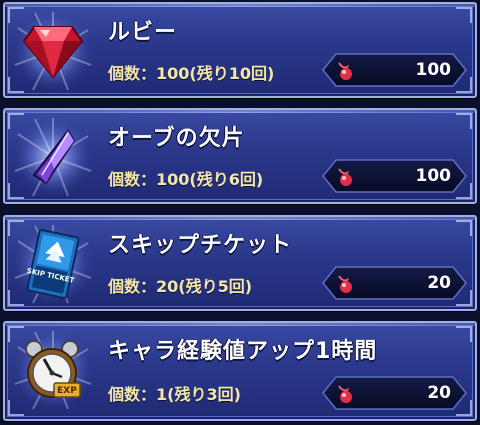 Image resolution: width=480 pixels, height=425 pixels. What do you see at coordinates (67, 391) in the screenshot?
I see `icon-text-exp: EXP` at bounding box center [67, 391].